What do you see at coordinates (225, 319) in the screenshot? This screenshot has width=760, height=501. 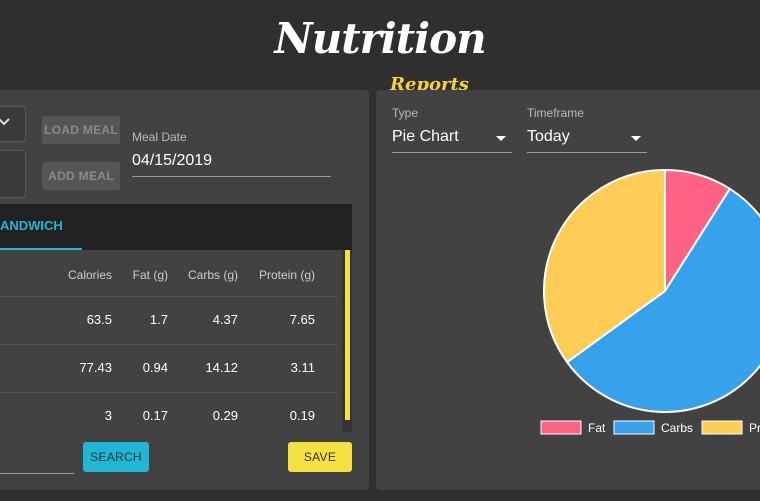 I see `table-cell: 4.37` at bounding box center [225, 319].